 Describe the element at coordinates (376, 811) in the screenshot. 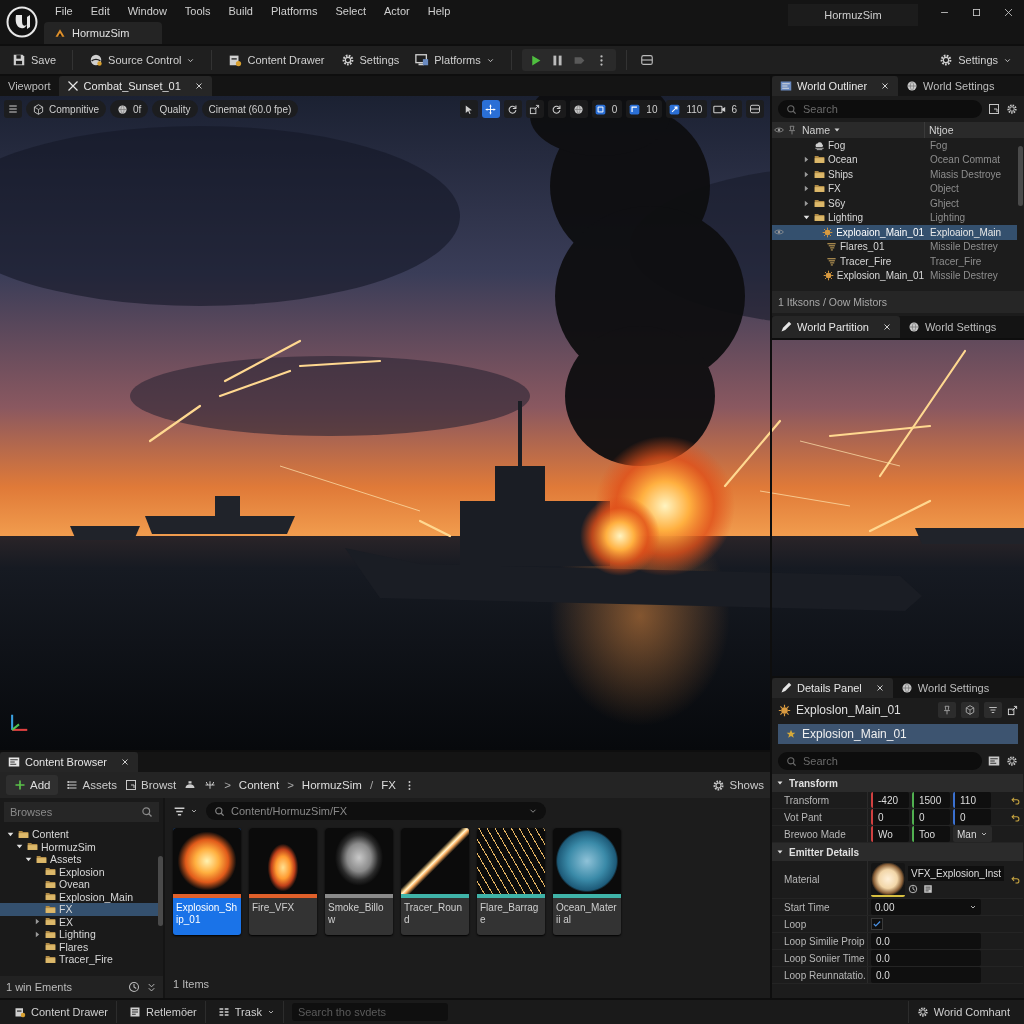

I see `path-field: Content/HormuzSim/FX` at that location.